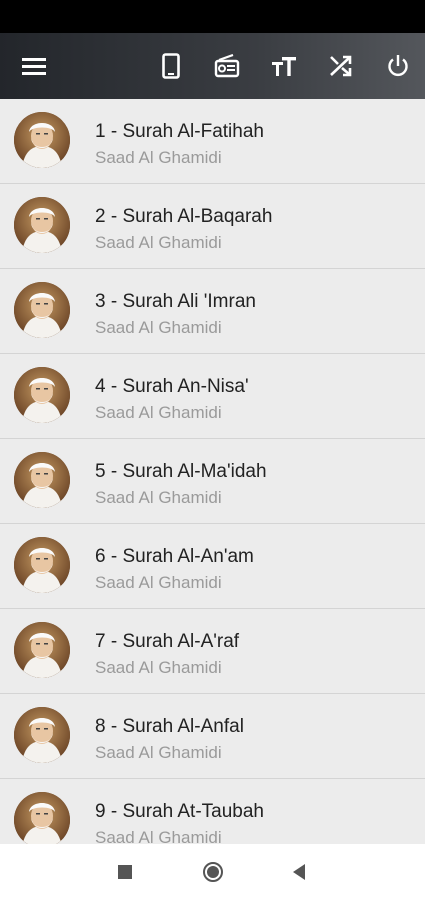 The height and width of the screenshot is (900, 425). I want to click on surah-title: 4 - Surah An-Nisa', so click(172, 386).